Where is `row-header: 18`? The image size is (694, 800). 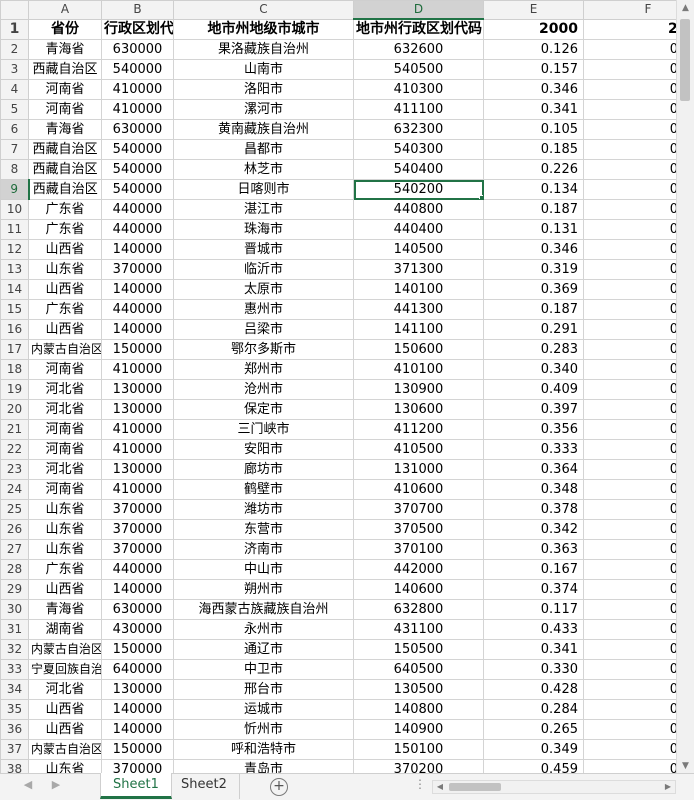
row-header: 18 is located at coordinates (14, 369).